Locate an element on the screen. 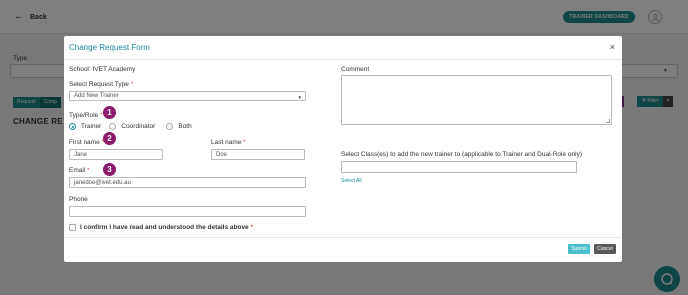 The height and width of the screenshot is (295, 688). type-role-label: Type/Role * is located at coordinates (86, 115).